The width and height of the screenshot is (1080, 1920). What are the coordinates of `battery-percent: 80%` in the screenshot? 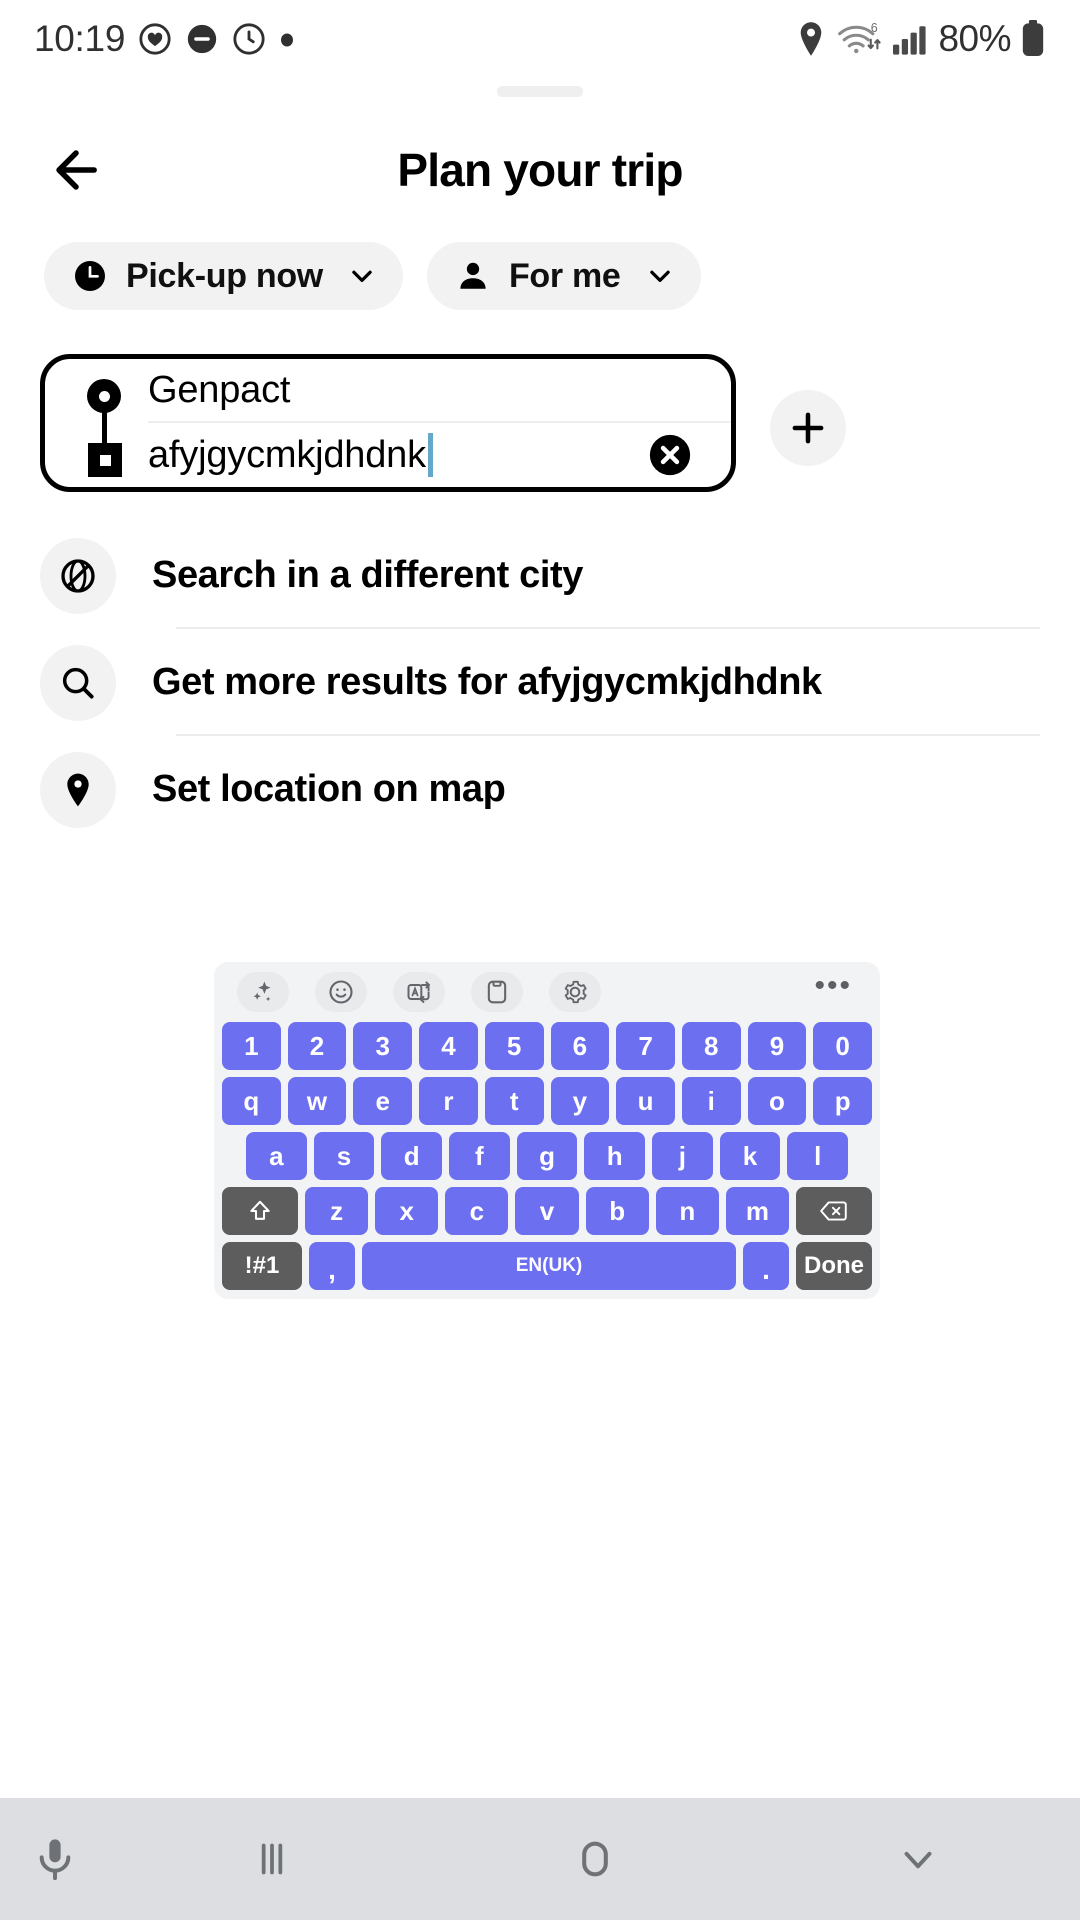 It's located at (974, 38).